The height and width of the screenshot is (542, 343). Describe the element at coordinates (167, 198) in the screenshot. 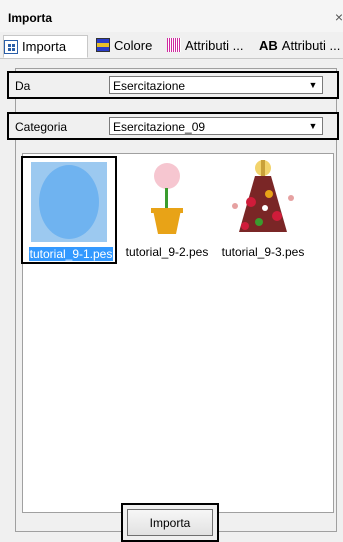

I see `flower-pot-preview` at that location.